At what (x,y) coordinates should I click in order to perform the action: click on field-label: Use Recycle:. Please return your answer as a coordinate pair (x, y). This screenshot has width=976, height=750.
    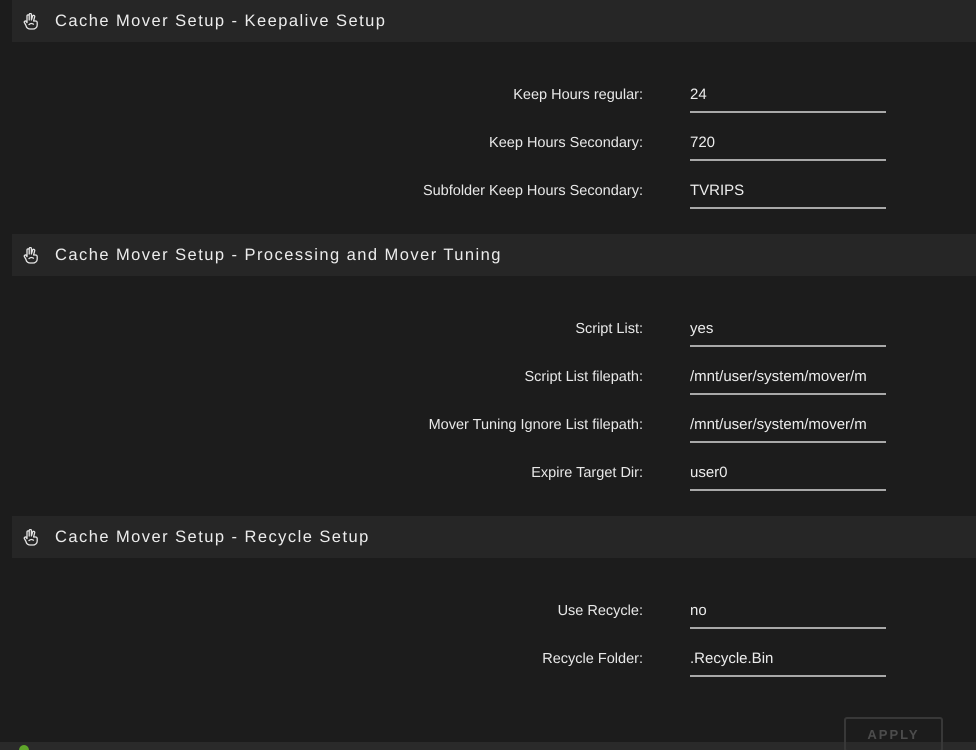
    Looking at the image, I should click on (600, 611).